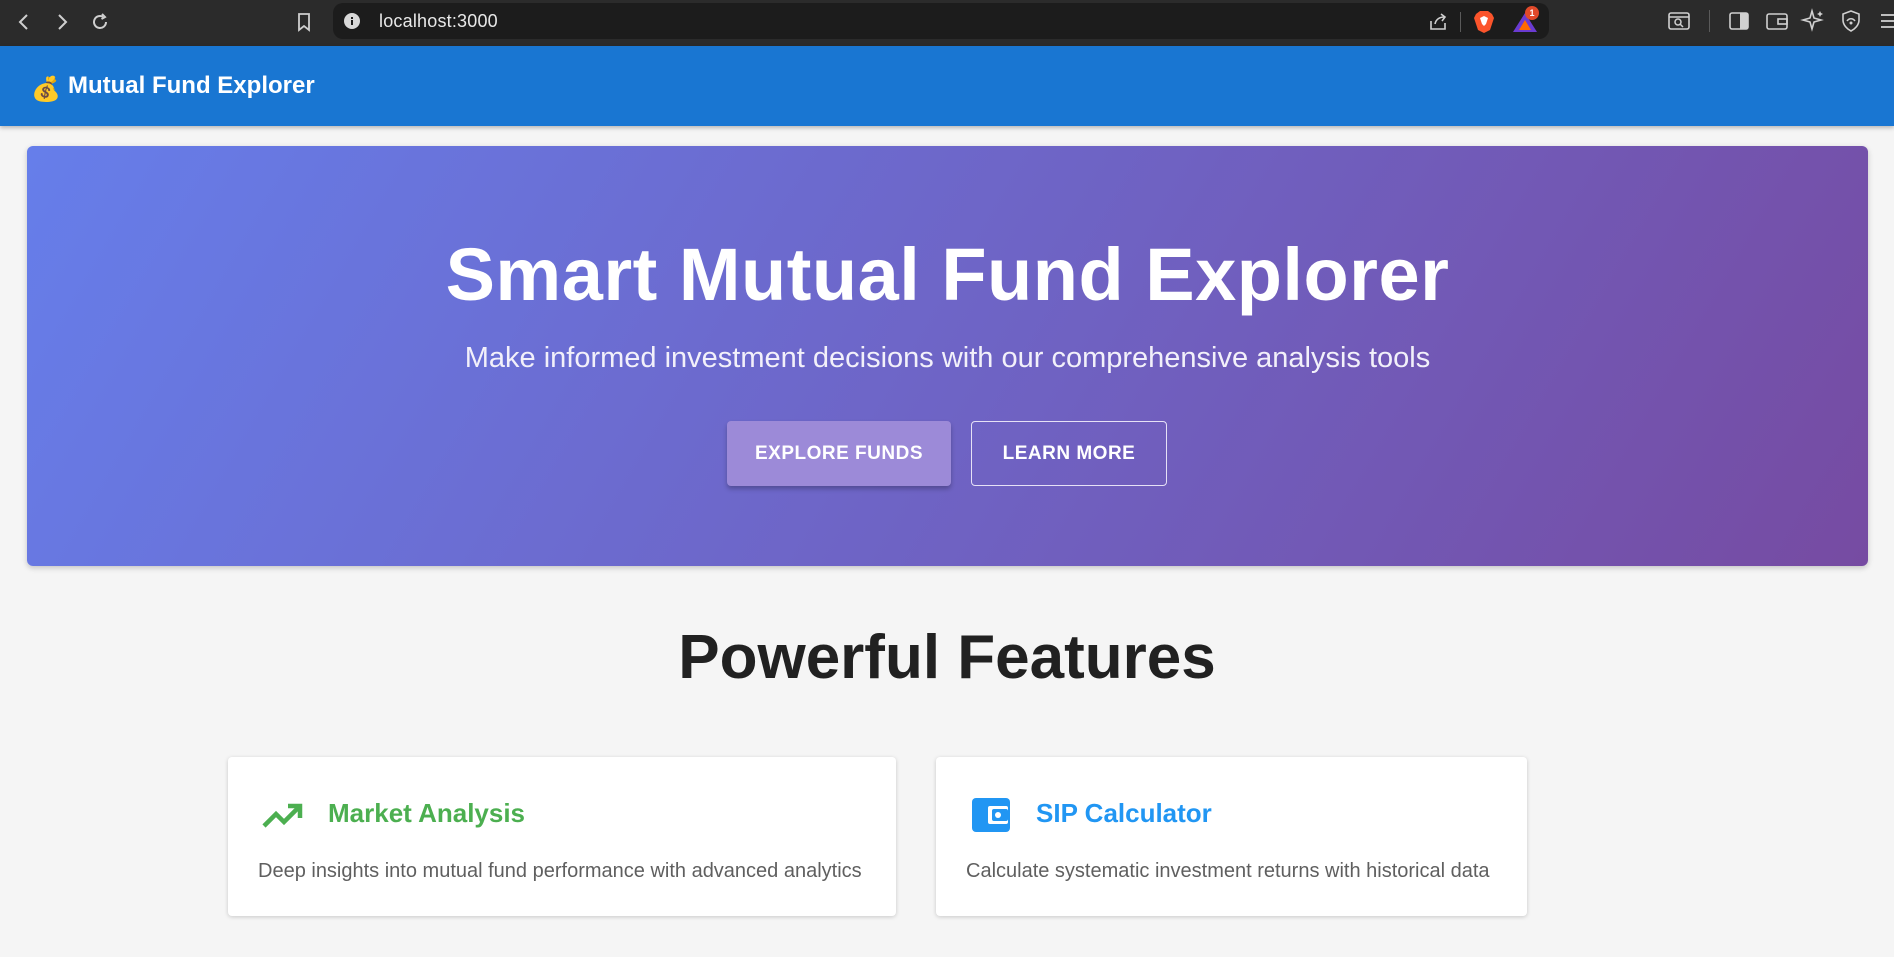  What do you see at coordinates (947, 274) in the screenshot?
I see `hero-title: Smart Mutual Fund Explorer` at bounding box center [947, 274].